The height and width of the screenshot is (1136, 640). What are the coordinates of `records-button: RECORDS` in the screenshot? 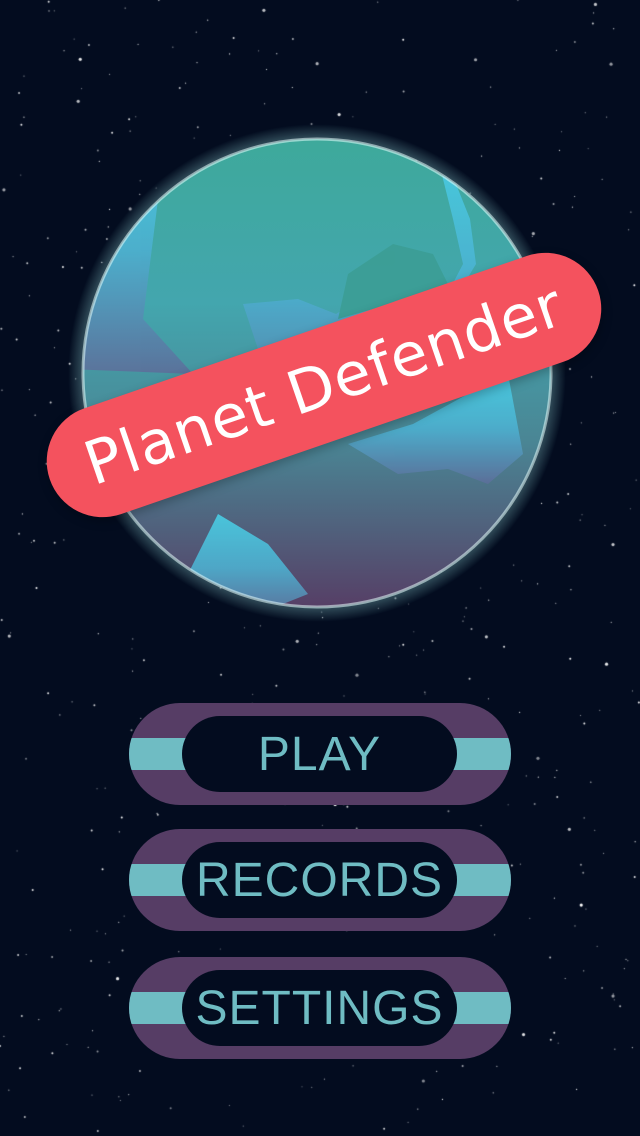 It's located at (320, 880).